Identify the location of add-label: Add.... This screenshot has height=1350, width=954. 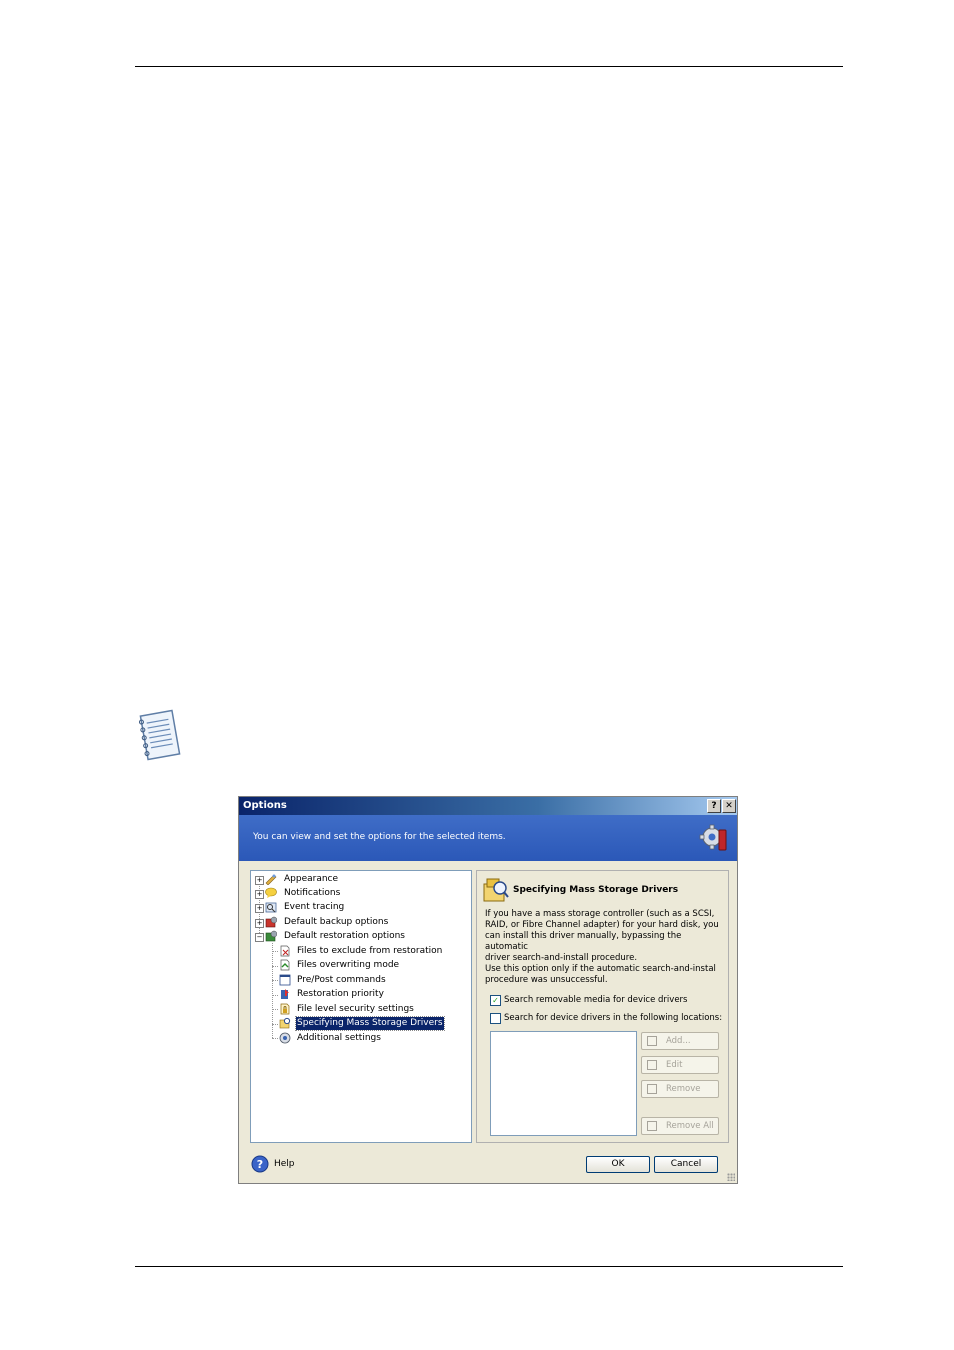
(678, 1041).